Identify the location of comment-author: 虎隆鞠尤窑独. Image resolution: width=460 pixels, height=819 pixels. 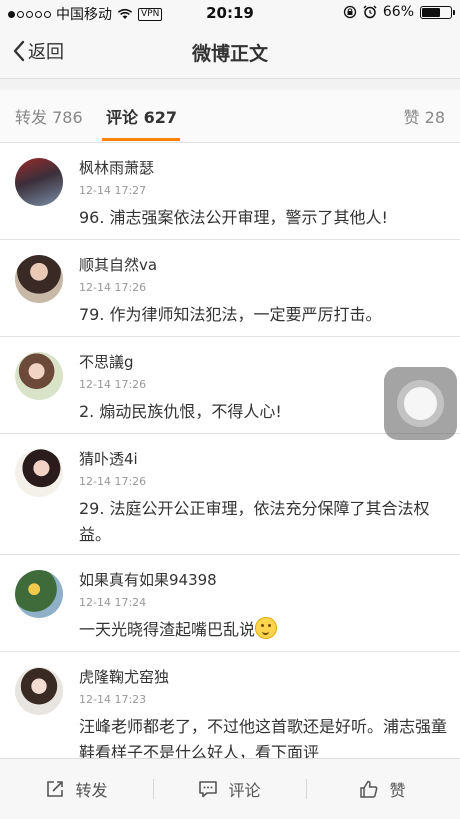
(124, 676).